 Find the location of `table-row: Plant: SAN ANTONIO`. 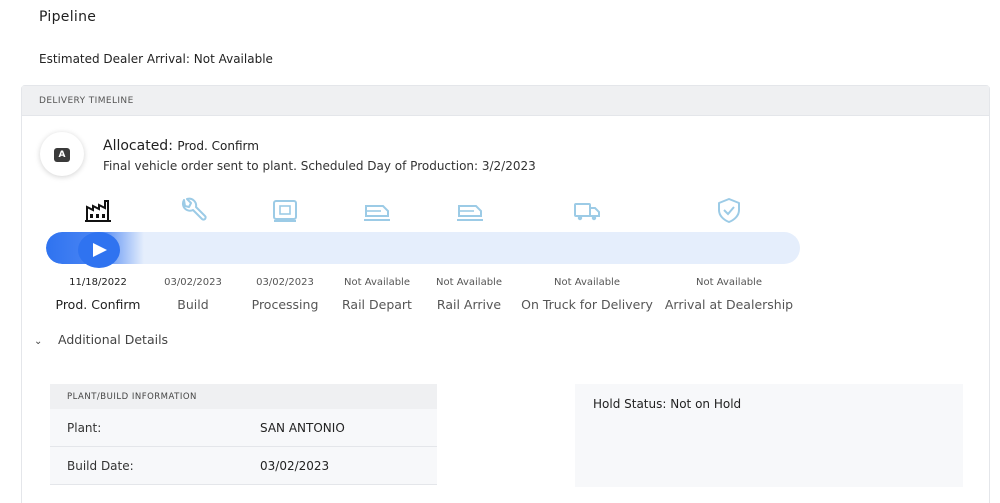

table-row: Plant: SAN ANTONIO is located at coordinates (243, 428).